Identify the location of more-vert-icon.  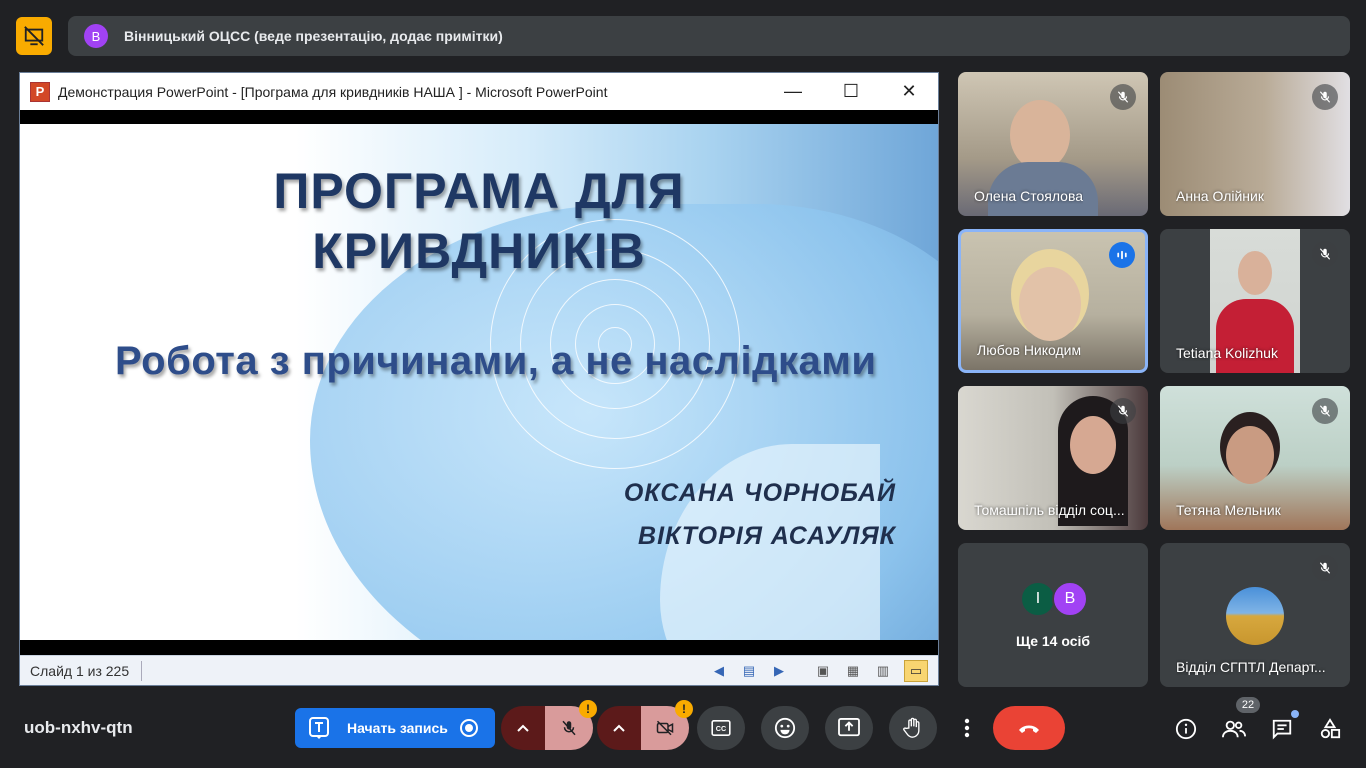
(967, 728).